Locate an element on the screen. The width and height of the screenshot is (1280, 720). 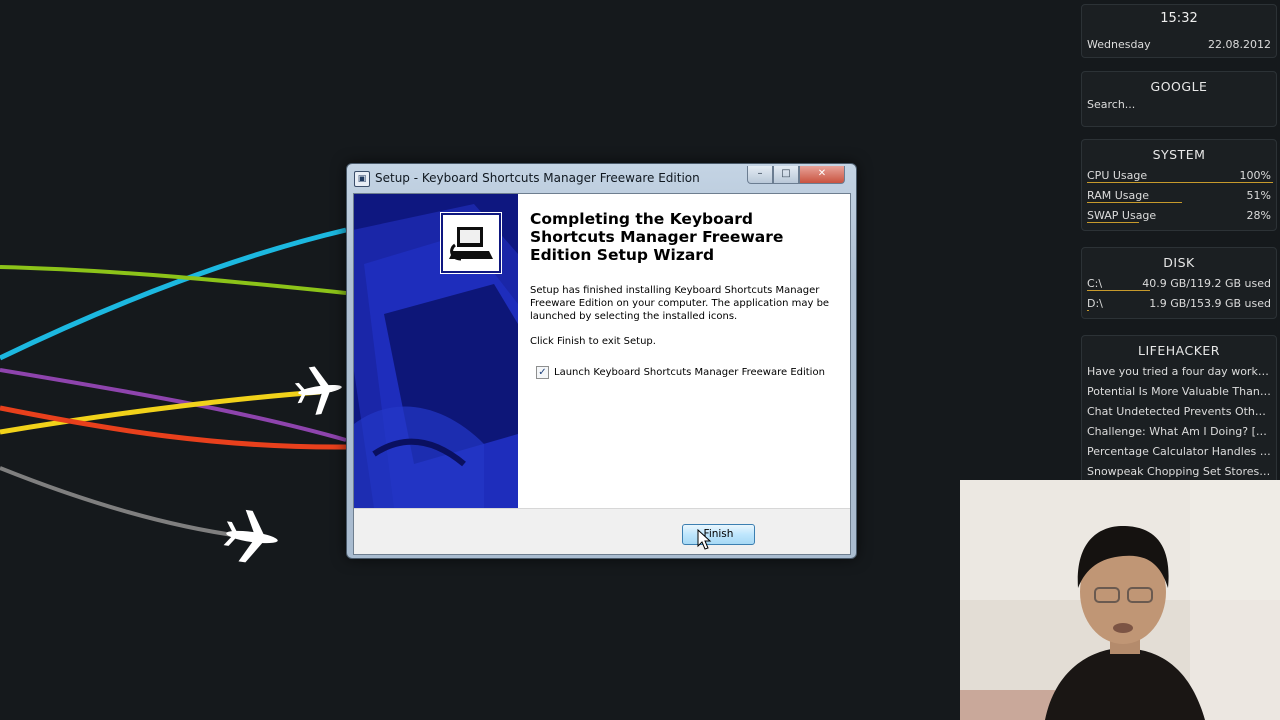
flight-line-gray is located at coordinates (120, 502).